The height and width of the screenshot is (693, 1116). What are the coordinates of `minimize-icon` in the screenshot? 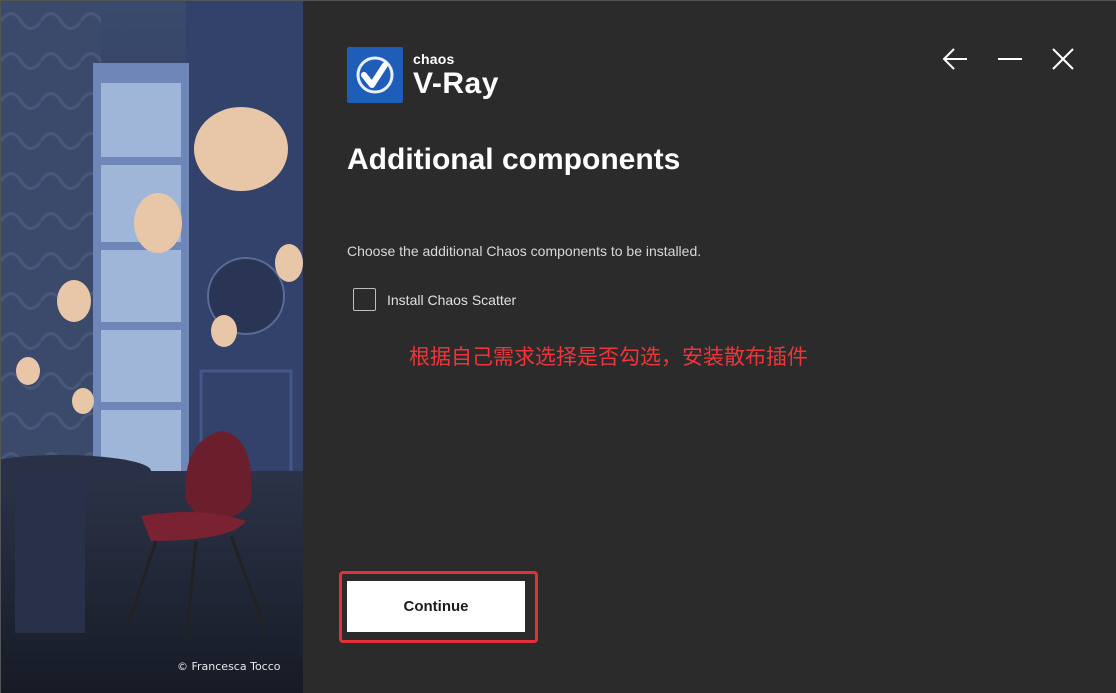 It's located at (1010, 59).